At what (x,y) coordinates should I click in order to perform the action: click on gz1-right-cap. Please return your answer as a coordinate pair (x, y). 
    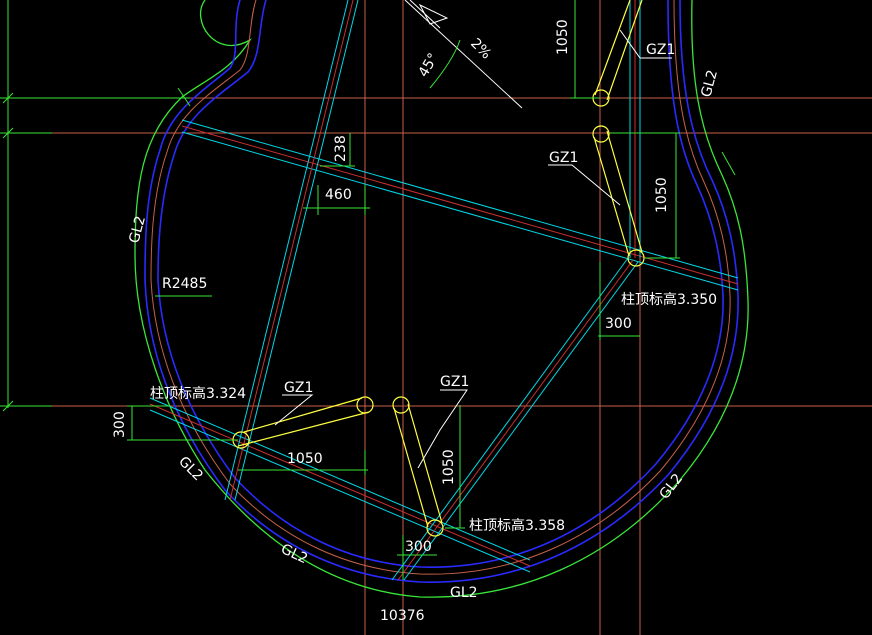
    Looking at the image, I should click on (601, 134).